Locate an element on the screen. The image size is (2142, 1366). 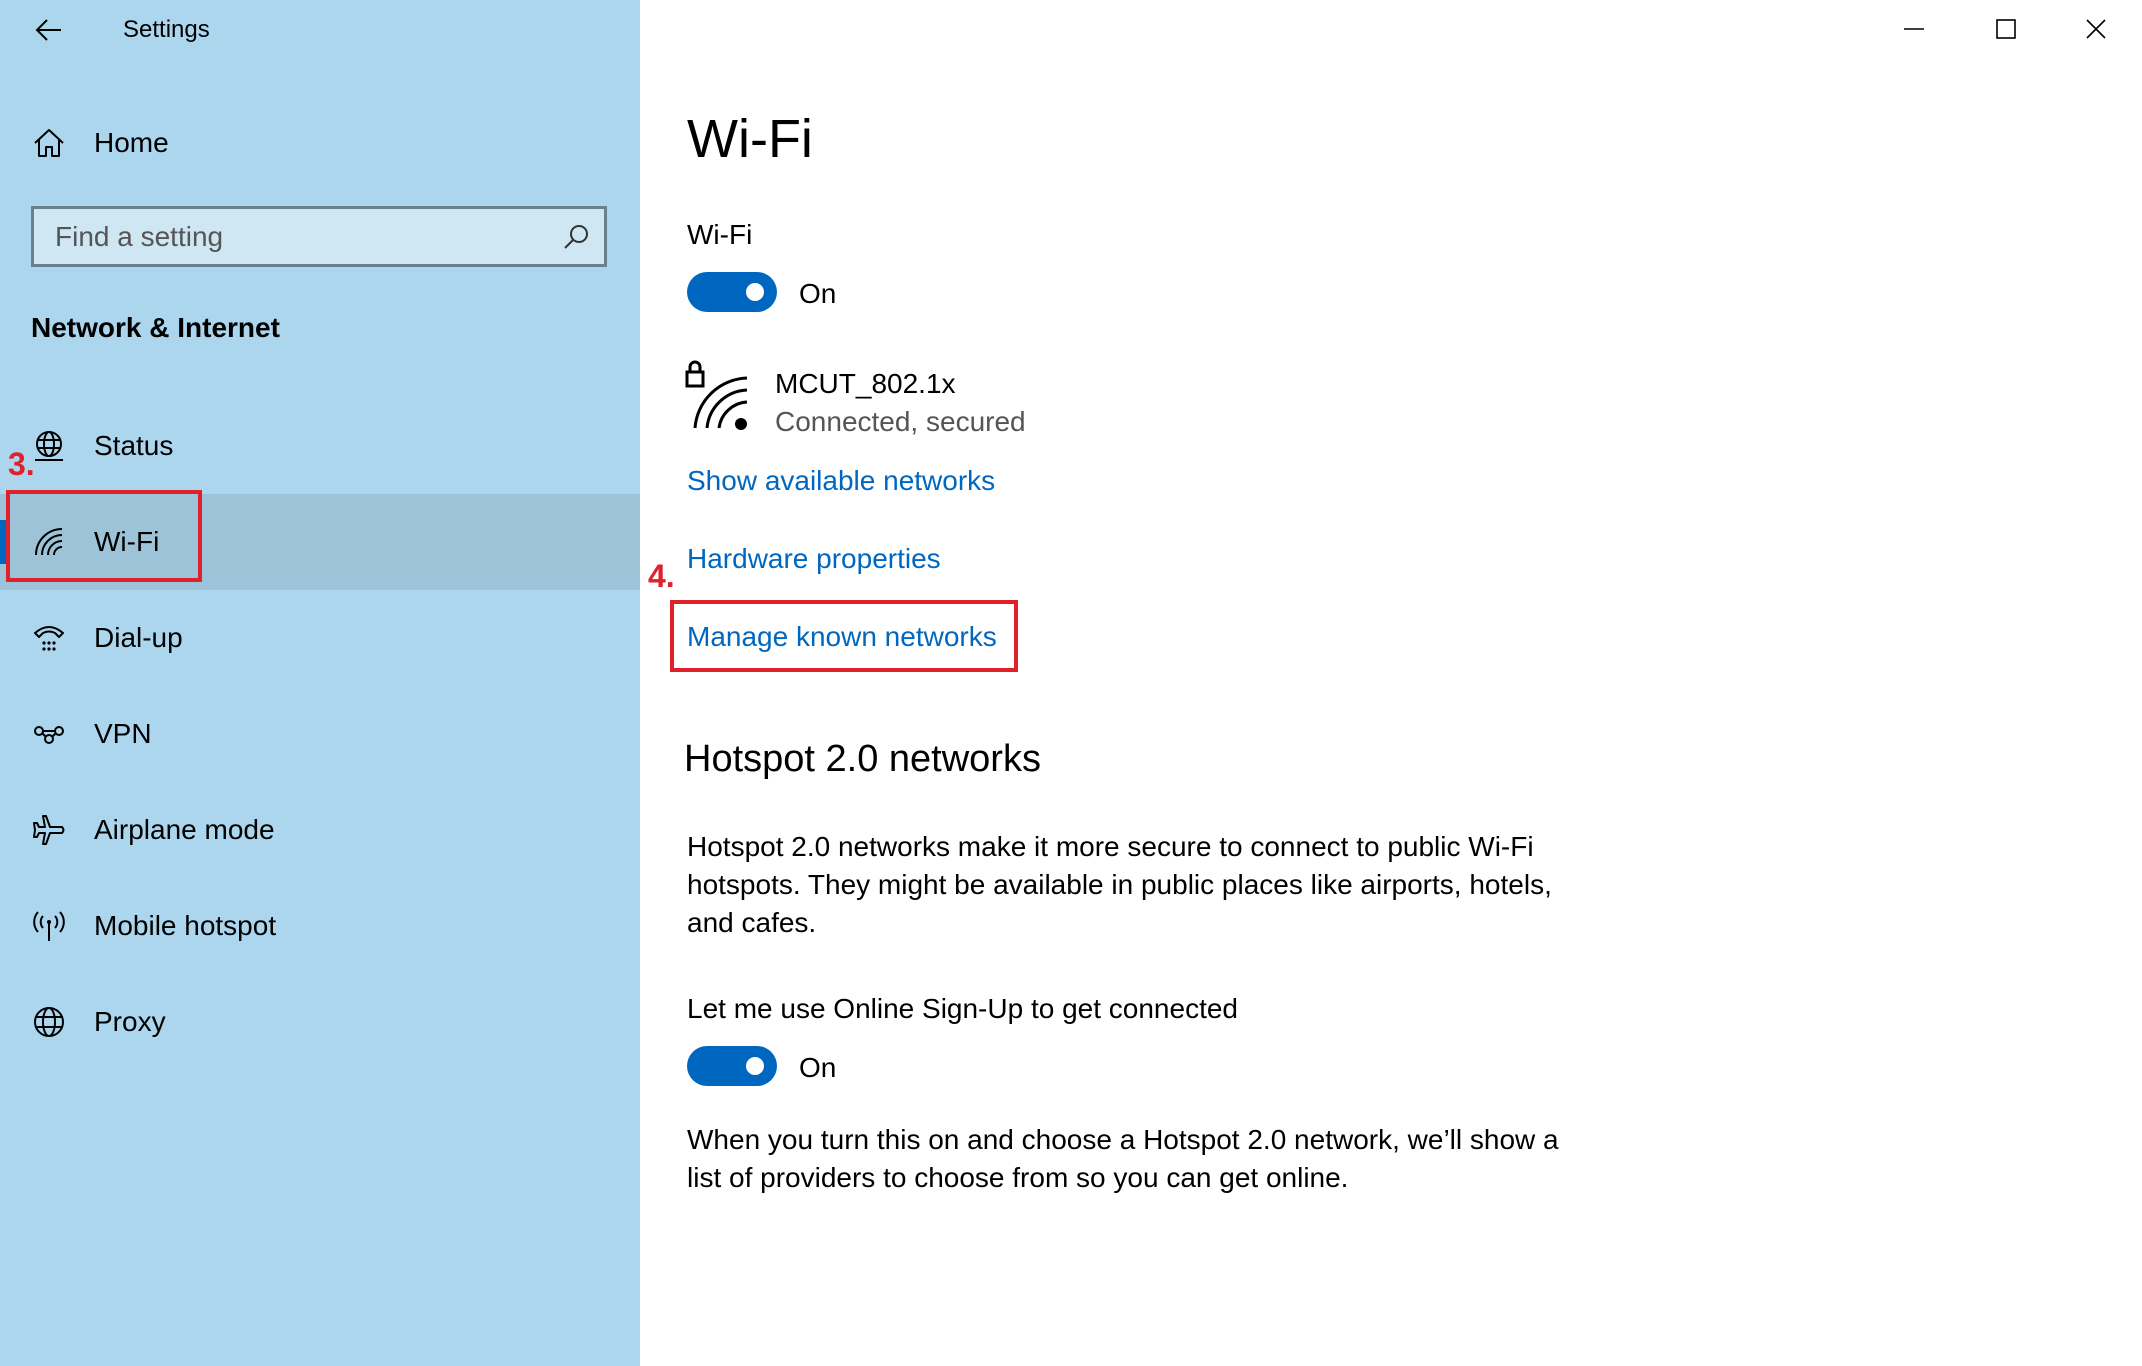
back-button is located at coordinates (49, 30).